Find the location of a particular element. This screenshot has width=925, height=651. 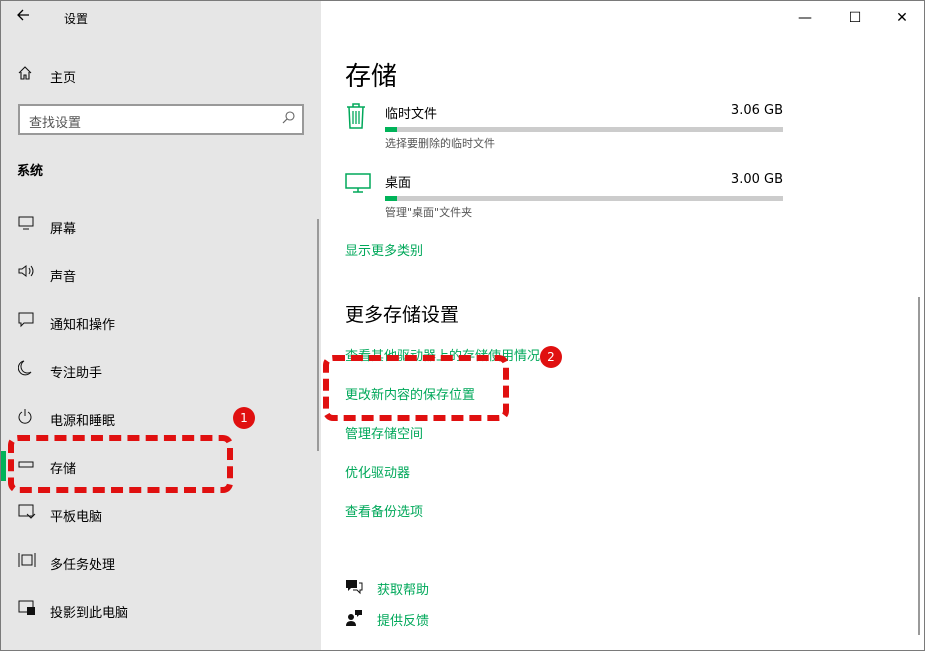

search-icon is located at coordinates (289, 119).